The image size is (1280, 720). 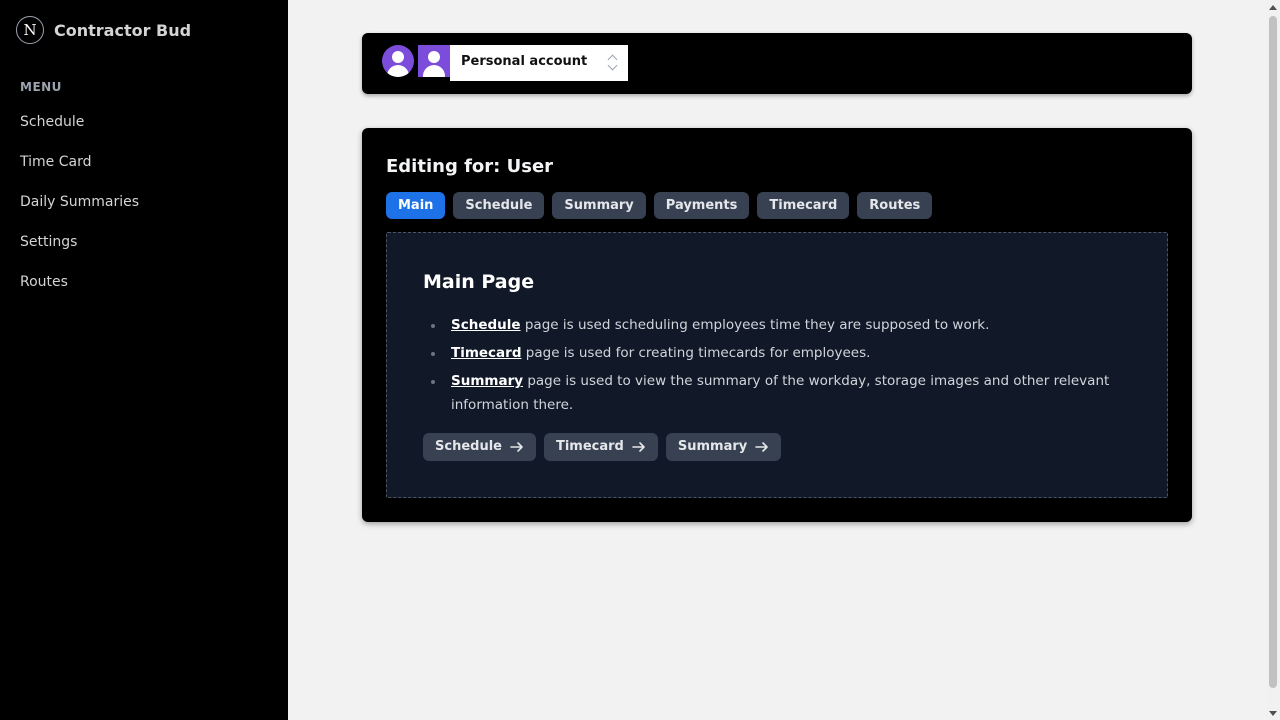 What do you see at coordinates (803, 205) in the screenshot?
I see `tab-timecard: Timecard` at bounding box center [803, 205].